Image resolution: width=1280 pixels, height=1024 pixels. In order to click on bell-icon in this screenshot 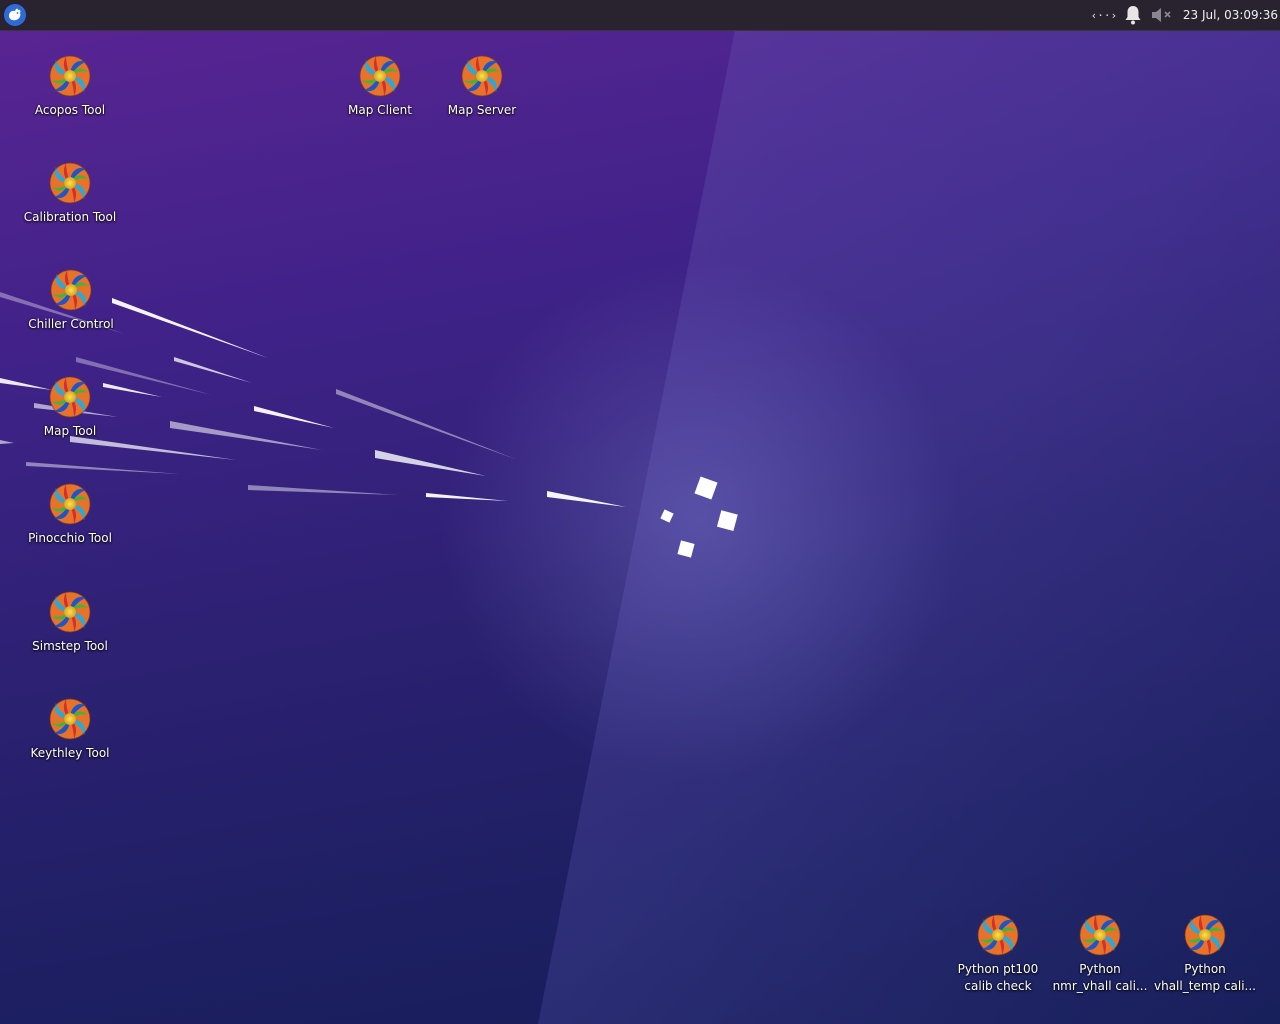, I will do `click(1133, 15)`.